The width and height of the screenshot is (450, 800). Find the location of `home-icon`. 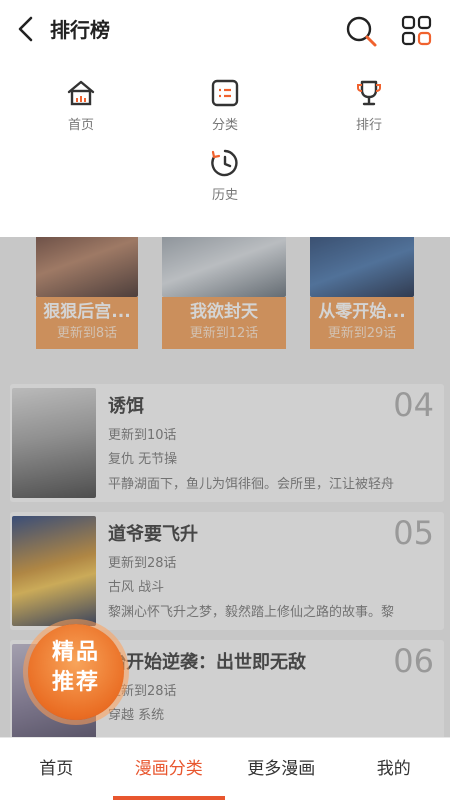

home-icon is located at coordinates (81, 93).